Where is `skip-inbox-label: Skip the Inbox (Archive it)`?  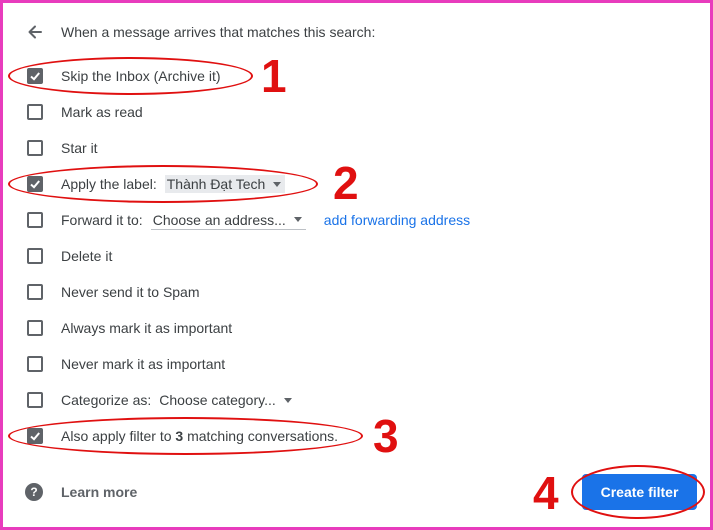
skip-inbox-label: Skip the Inbox (Archive it) is located at coordinates (141, 76).